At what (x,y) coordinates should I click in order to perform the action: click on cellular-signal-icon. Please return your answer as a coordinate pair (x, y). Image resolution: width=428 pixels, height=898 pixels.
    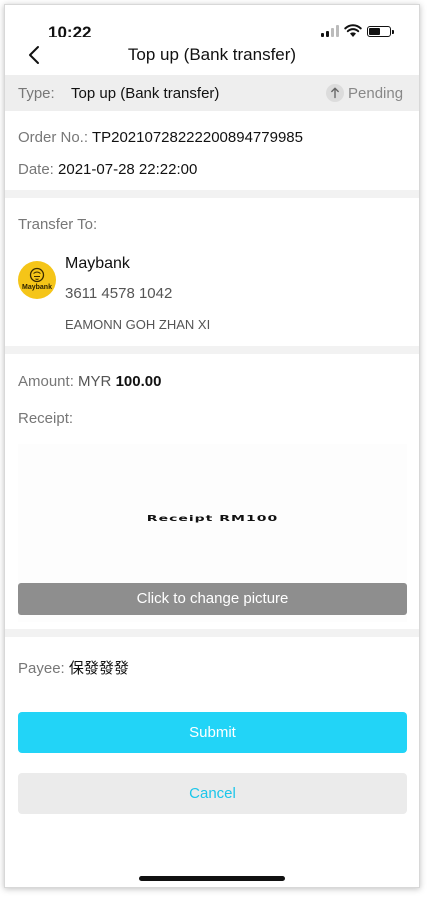
    Looking at the image, I should click on (330, 31).